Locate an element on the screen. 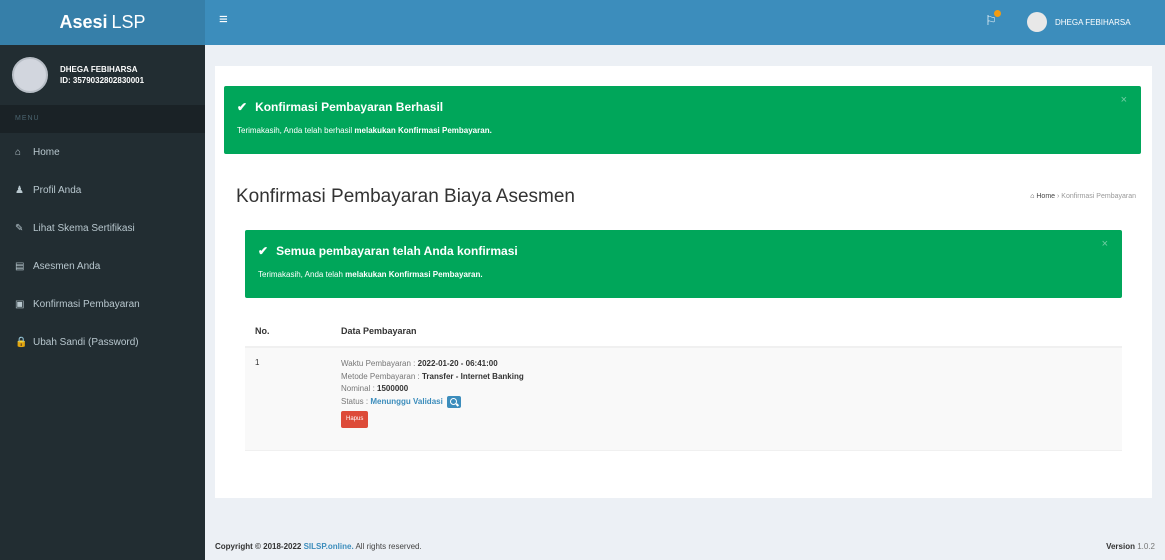 The height and width of the screenshot is (560, 1165). app-logo: Asesi LSP is located at coordinates (102, 22).